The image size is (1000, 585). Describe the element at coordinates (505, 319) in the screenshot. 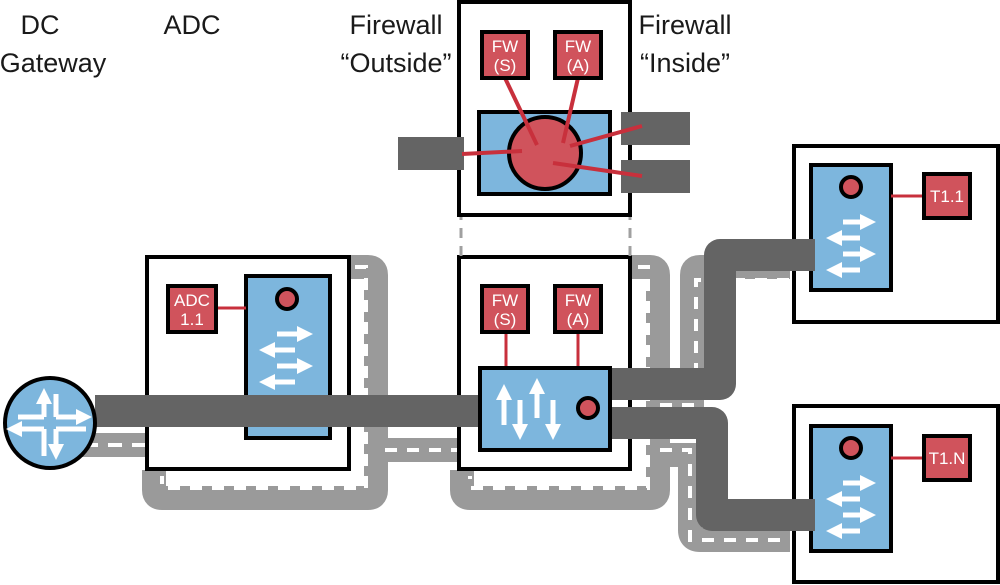

I see `fw-s-label-line2: (S)` at that location.